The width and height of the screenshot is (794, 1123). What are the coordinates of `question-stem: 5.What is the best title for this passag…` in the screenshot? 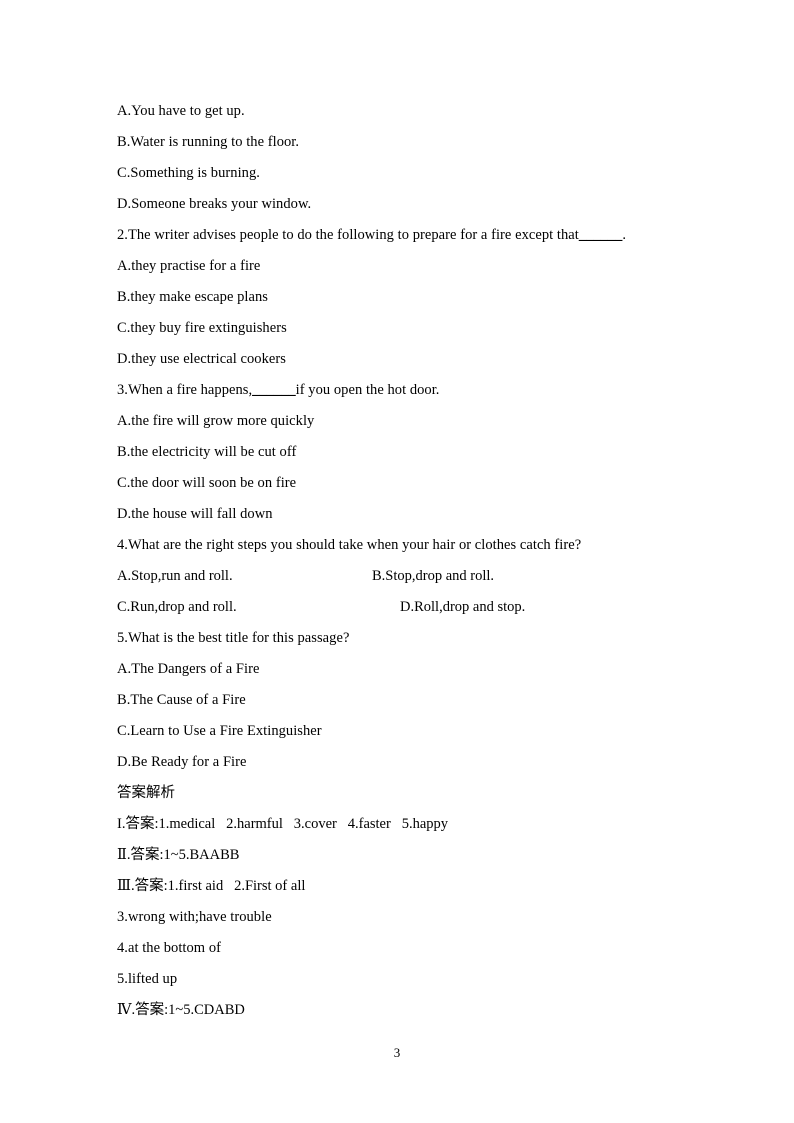 It's located at (233, 638).